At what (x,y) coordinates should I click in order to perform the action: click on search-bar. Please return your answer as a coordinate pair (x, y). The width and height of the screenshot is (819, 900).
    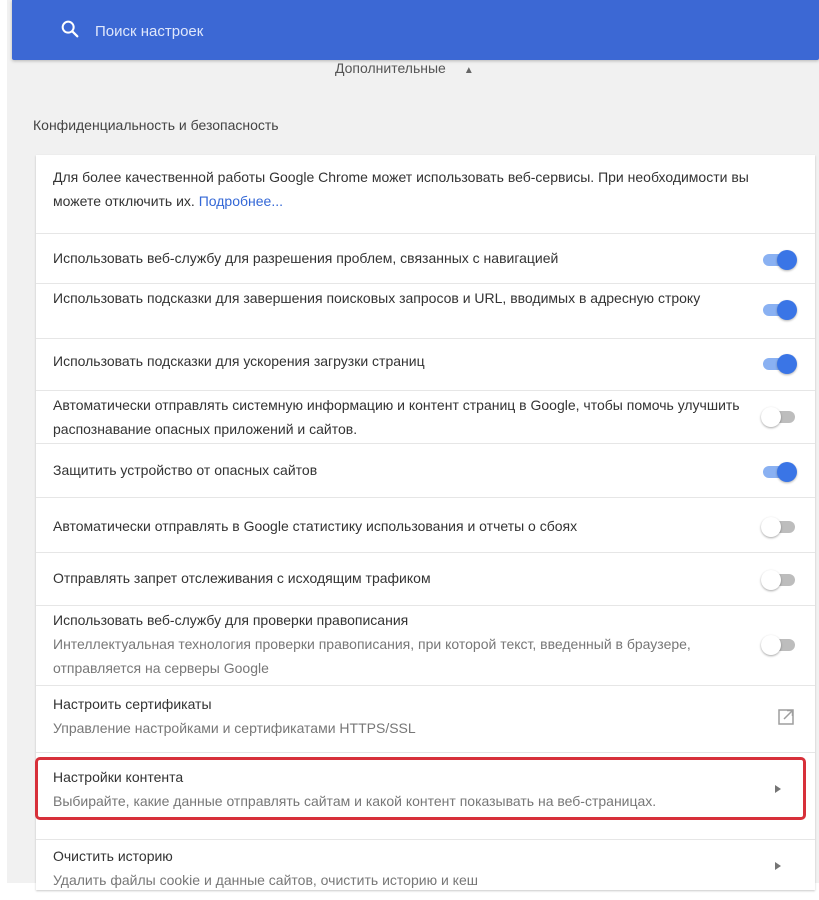
    Looking at the image, I should click on (415, 30).